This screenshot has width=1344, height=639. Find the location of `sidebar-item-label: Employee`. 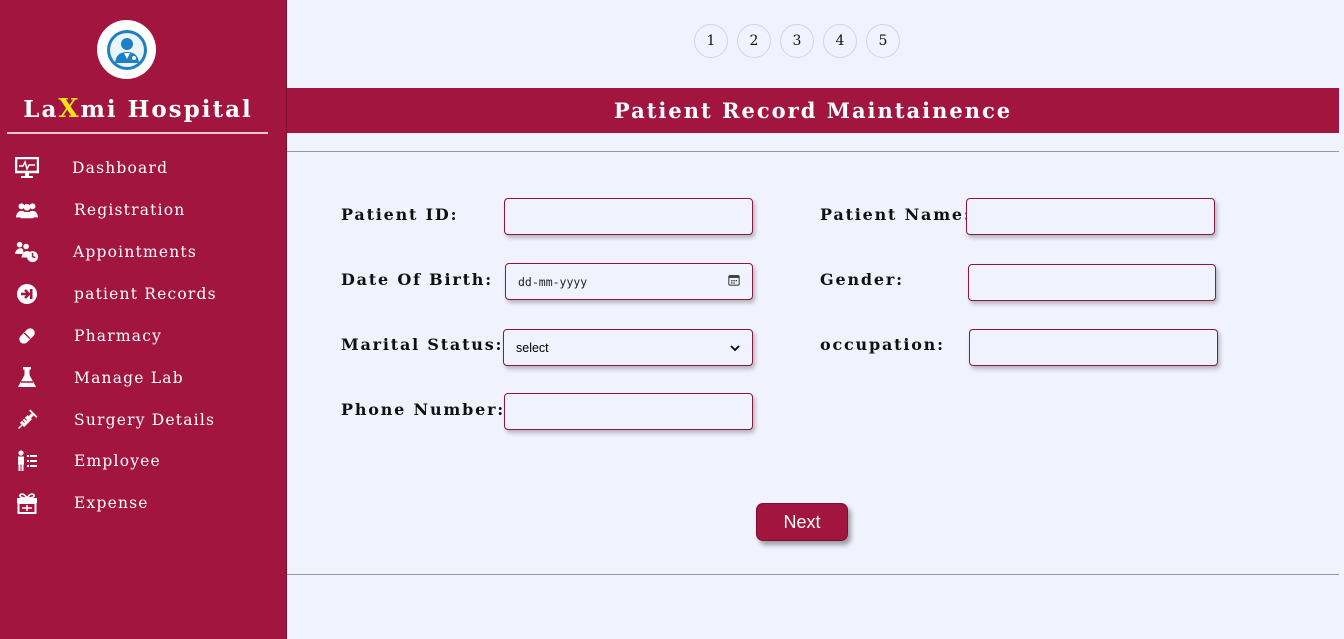

sidebar-item-label: Employee is located at coordinates (117, 461).